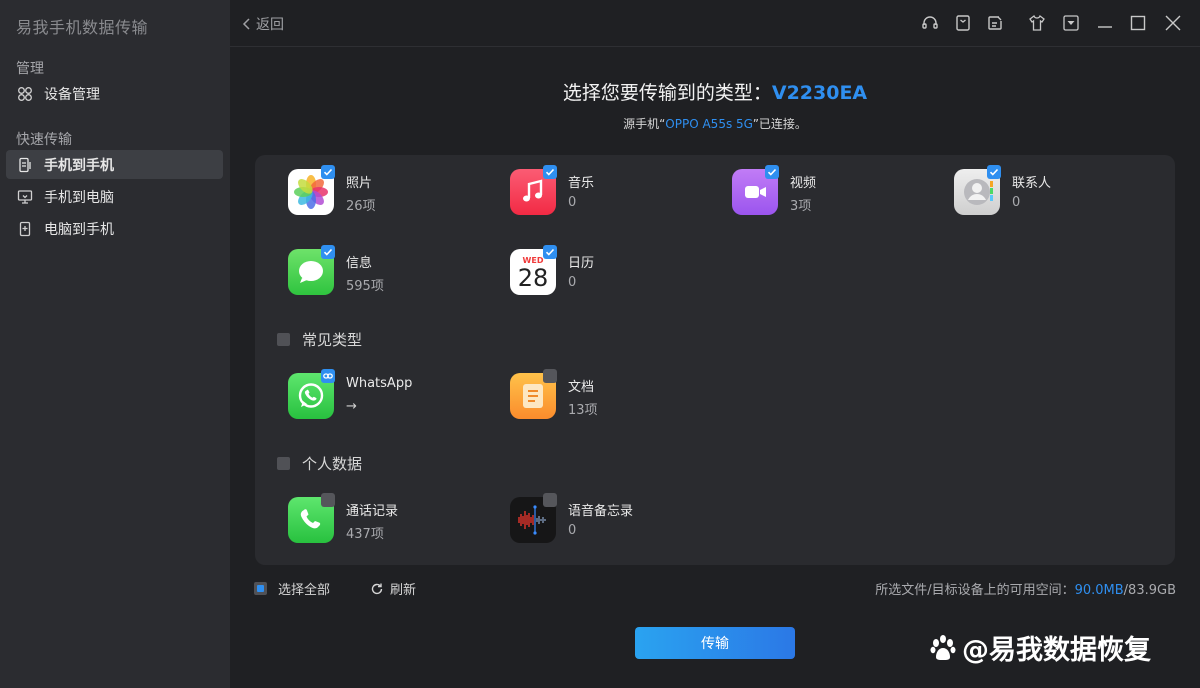 This screenshot has width=1200, height=688. What do you see at coordinates (583, 410) in the screenshot?
I see `item-count: 13项` at bounding box center [583, 410].